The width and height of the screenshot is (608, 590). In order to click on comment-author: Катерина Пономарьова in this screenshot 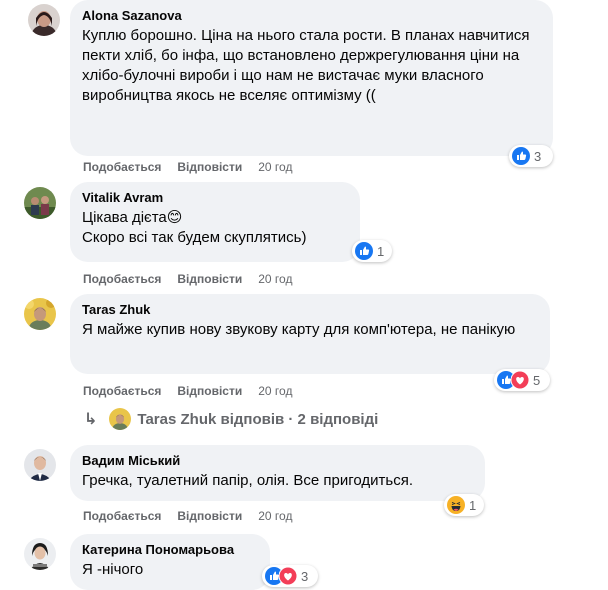, I will do `click(170, 550)`.